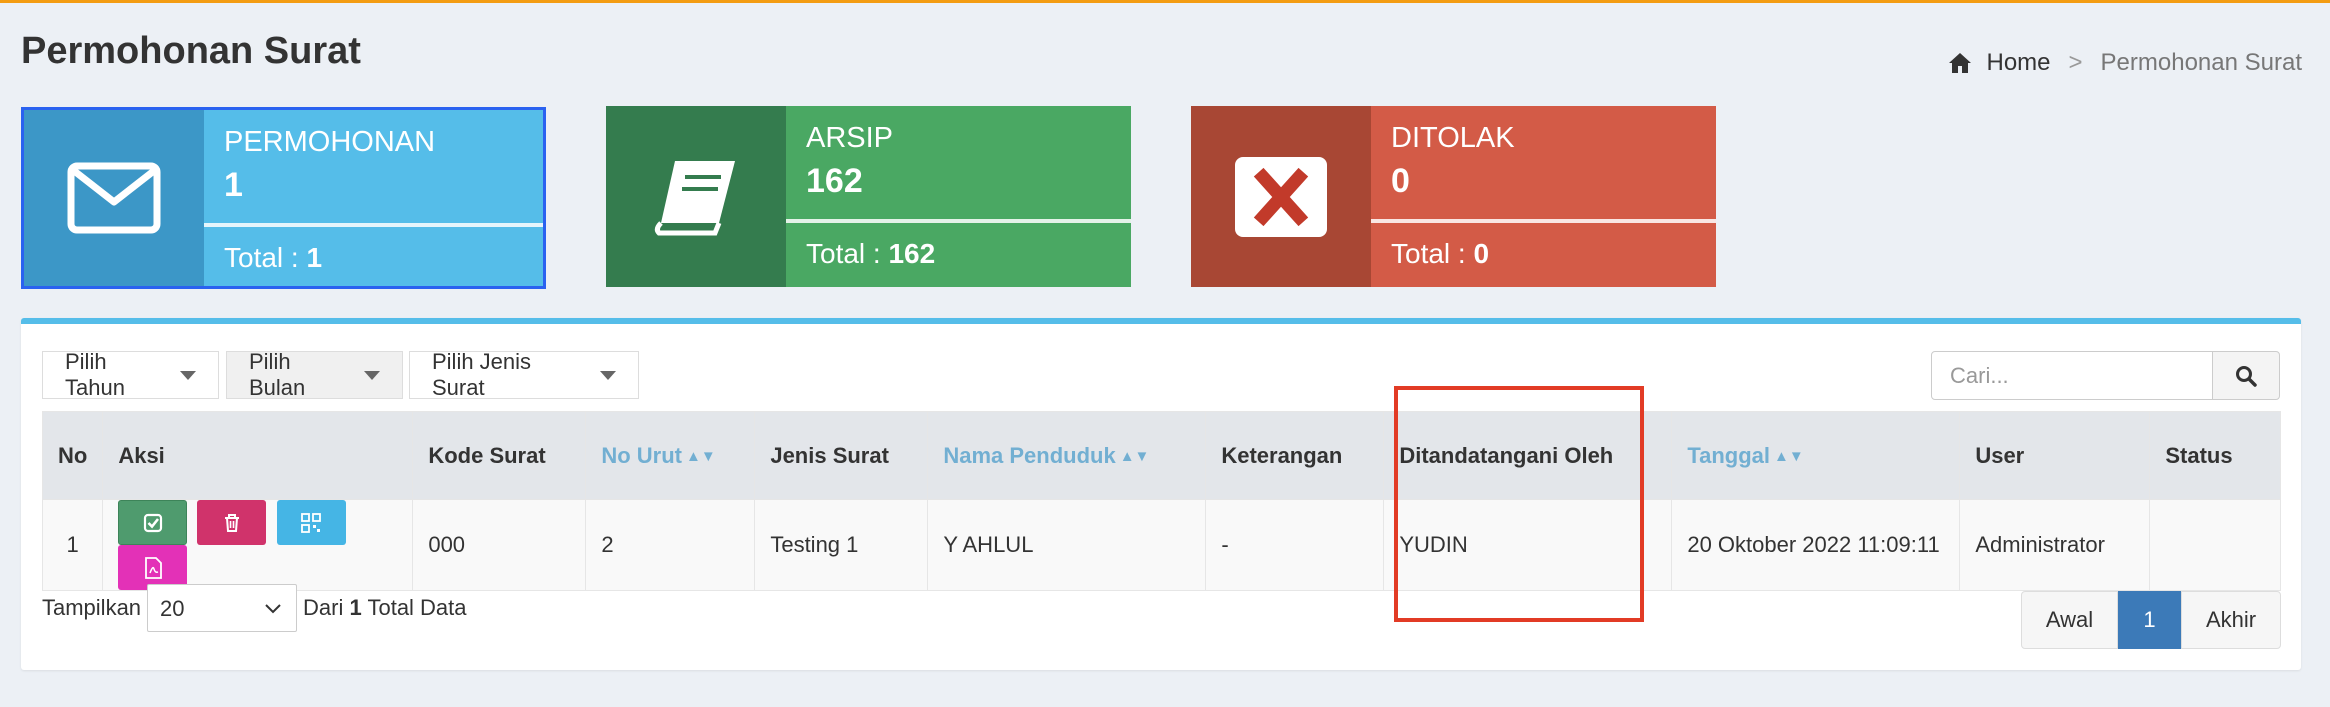  I want to click on close-icon, so click(1281, 196).